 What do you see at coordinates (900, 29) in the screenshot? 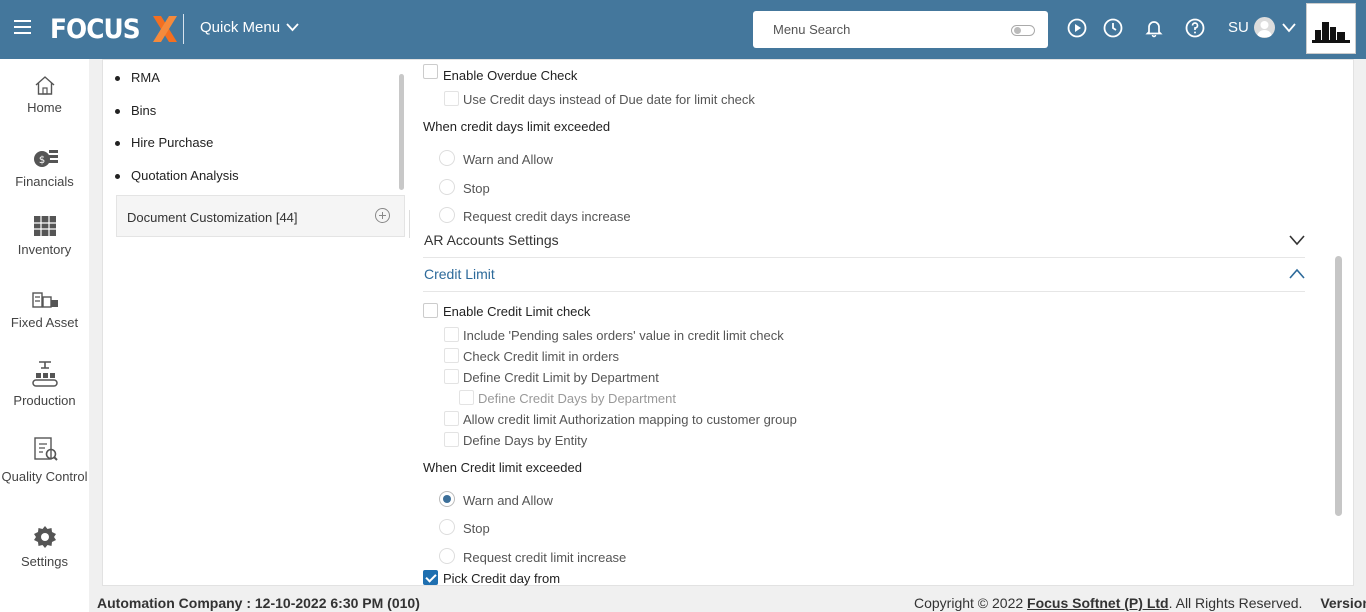
I see `menu-search-input: Menu Search` at bounding box center [900, 29].